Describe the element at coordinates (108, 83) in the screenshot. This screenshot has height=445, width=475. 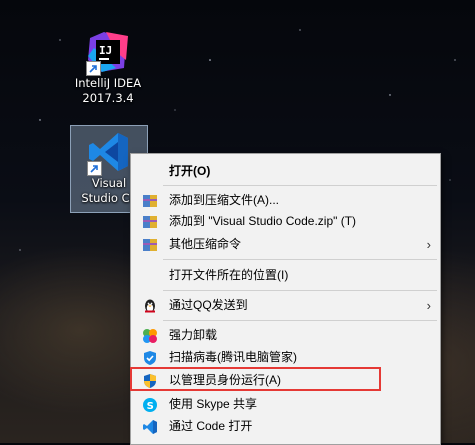
I see `desktop-icon-label-line1: IntelliJ IDEA` at that location.